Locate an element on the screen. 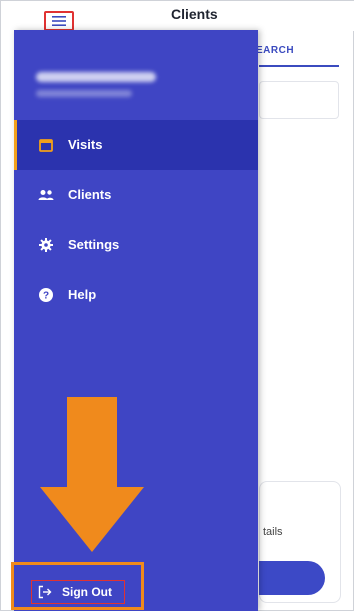 The image size is (354, 611). nav-item-clients: Clients is located at coordinates (136, 195).